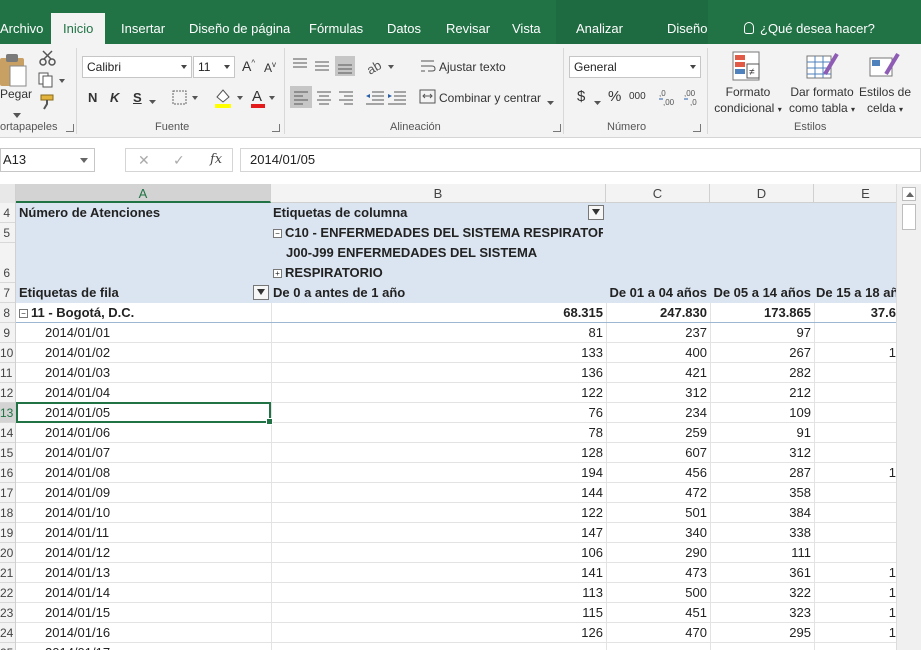 This screenshot has height=650, width=921. What do you see at coordinates (856, 313) in the screenshot?
I see `group-total-e: 37.6` at bounding box center [856, 313].